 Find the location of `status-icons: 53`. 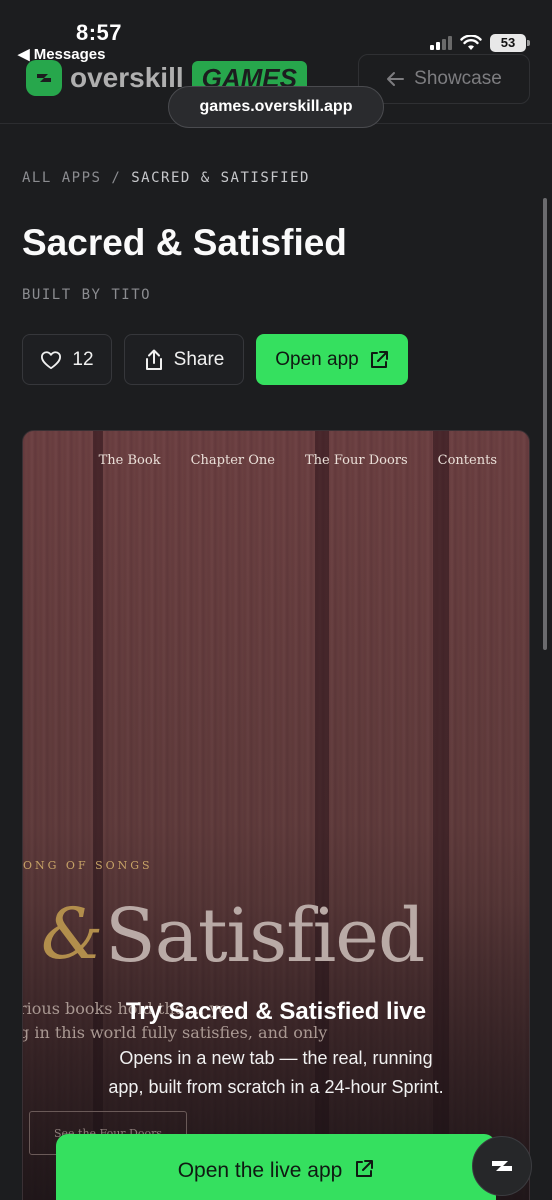

status-icons: 53 is located at coordinates (480, 43).